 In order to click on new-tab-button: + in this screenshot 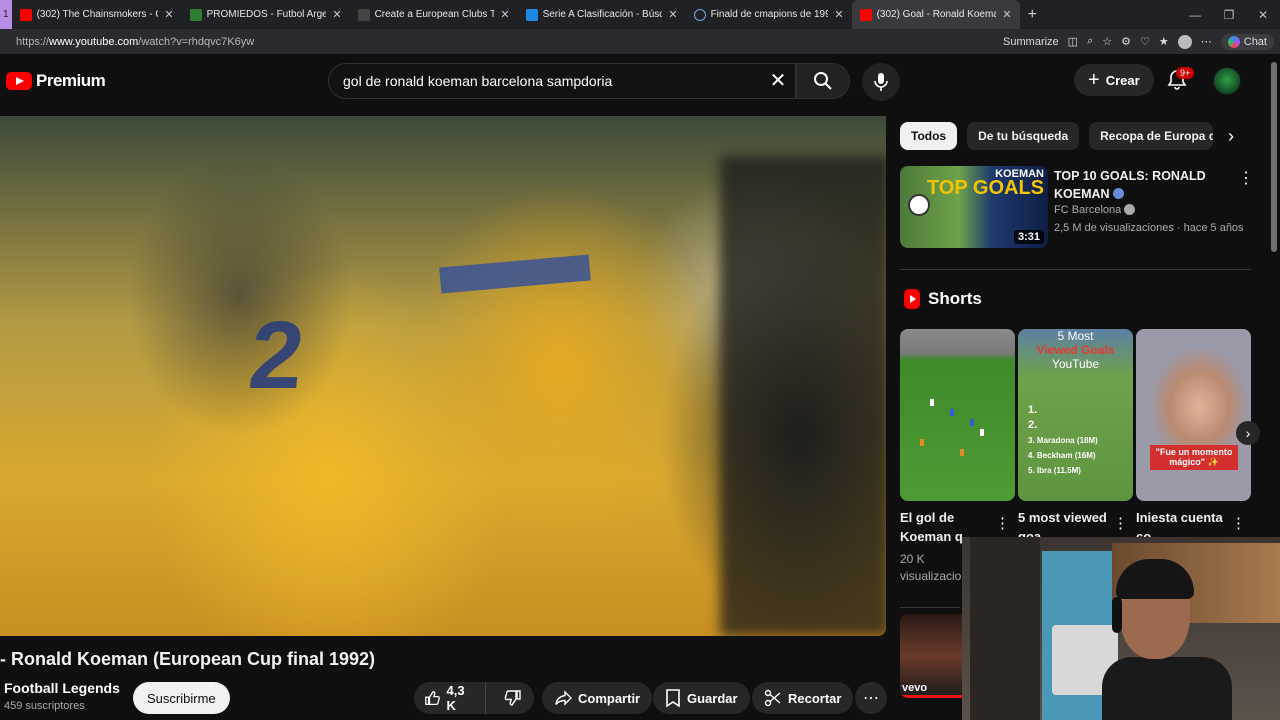, I will do `click(1035, 14)`.